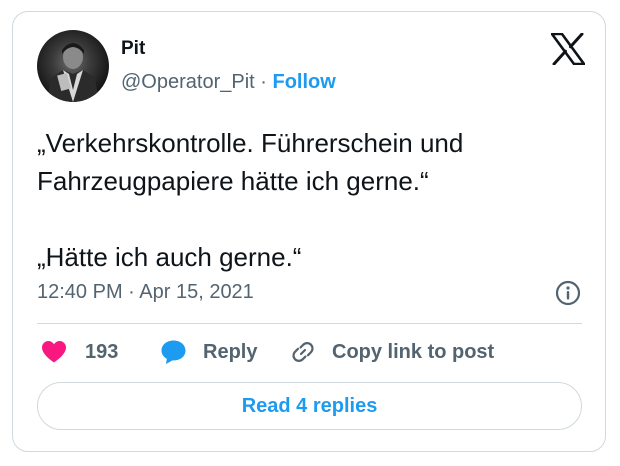 Image resolution: width=620 pixels, height=466 pixels. Describe the element at coordinates (568, 49) in the screenshot. I see `x-logo-icon` at that location.